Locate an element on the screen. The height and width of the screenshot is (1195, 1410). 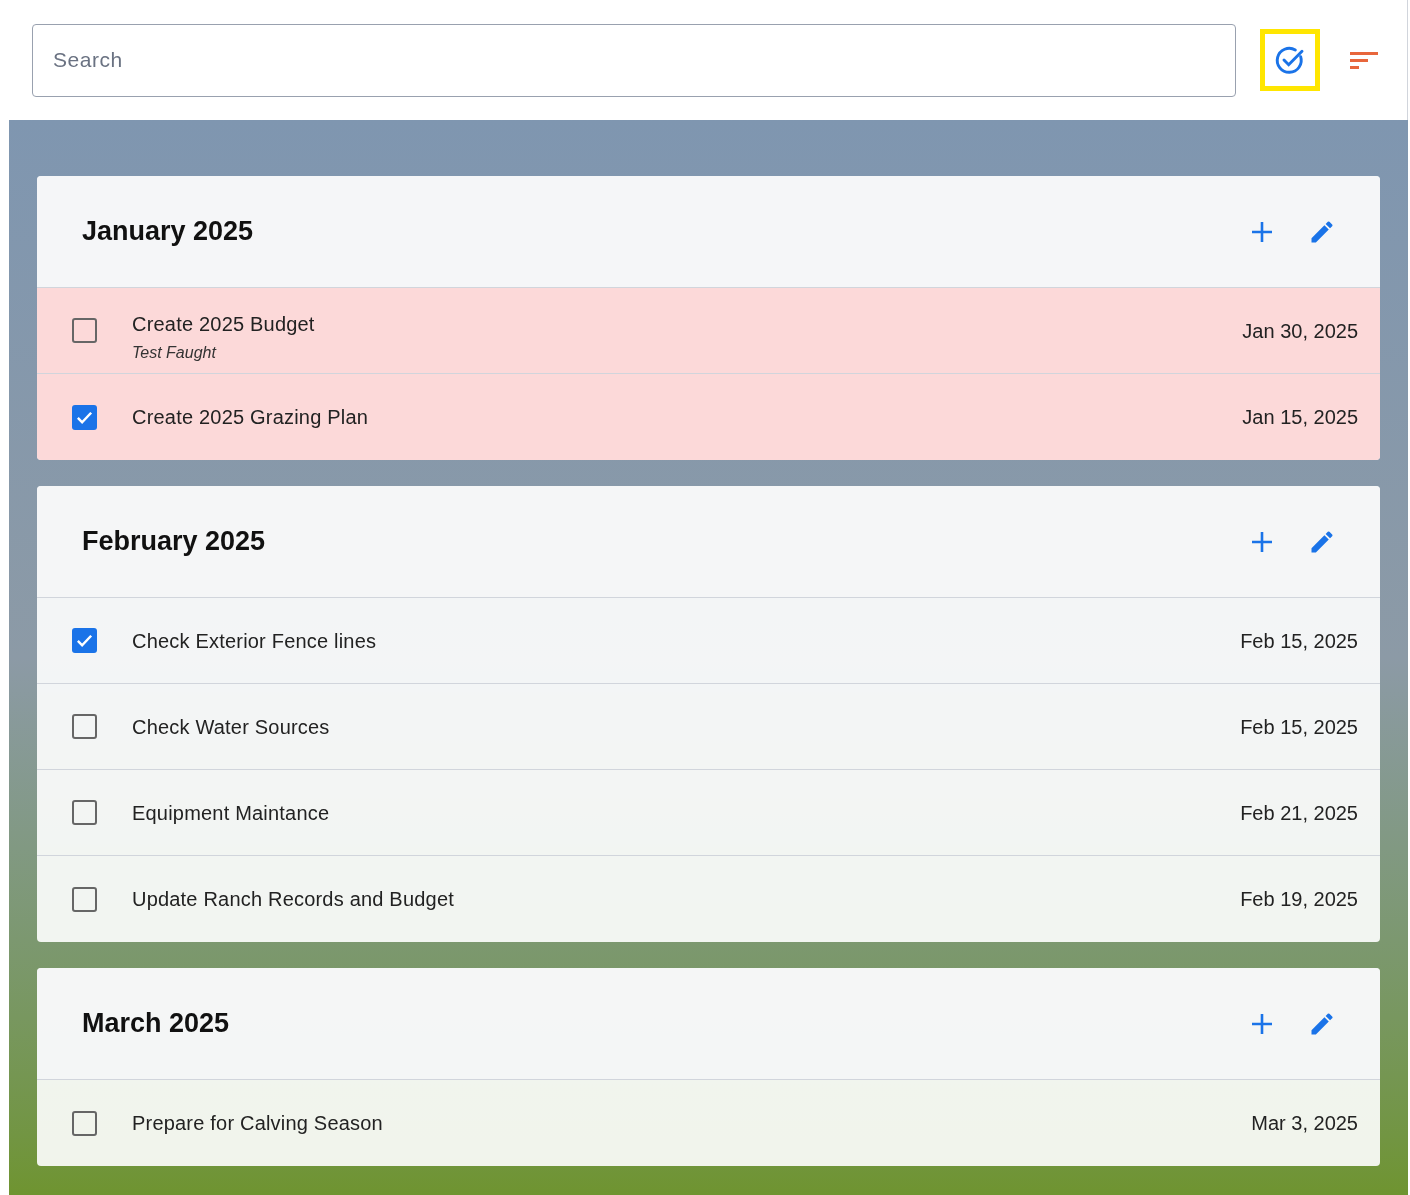
due-date: Feb 21, 2025 is located at coordinates (1299, 813).